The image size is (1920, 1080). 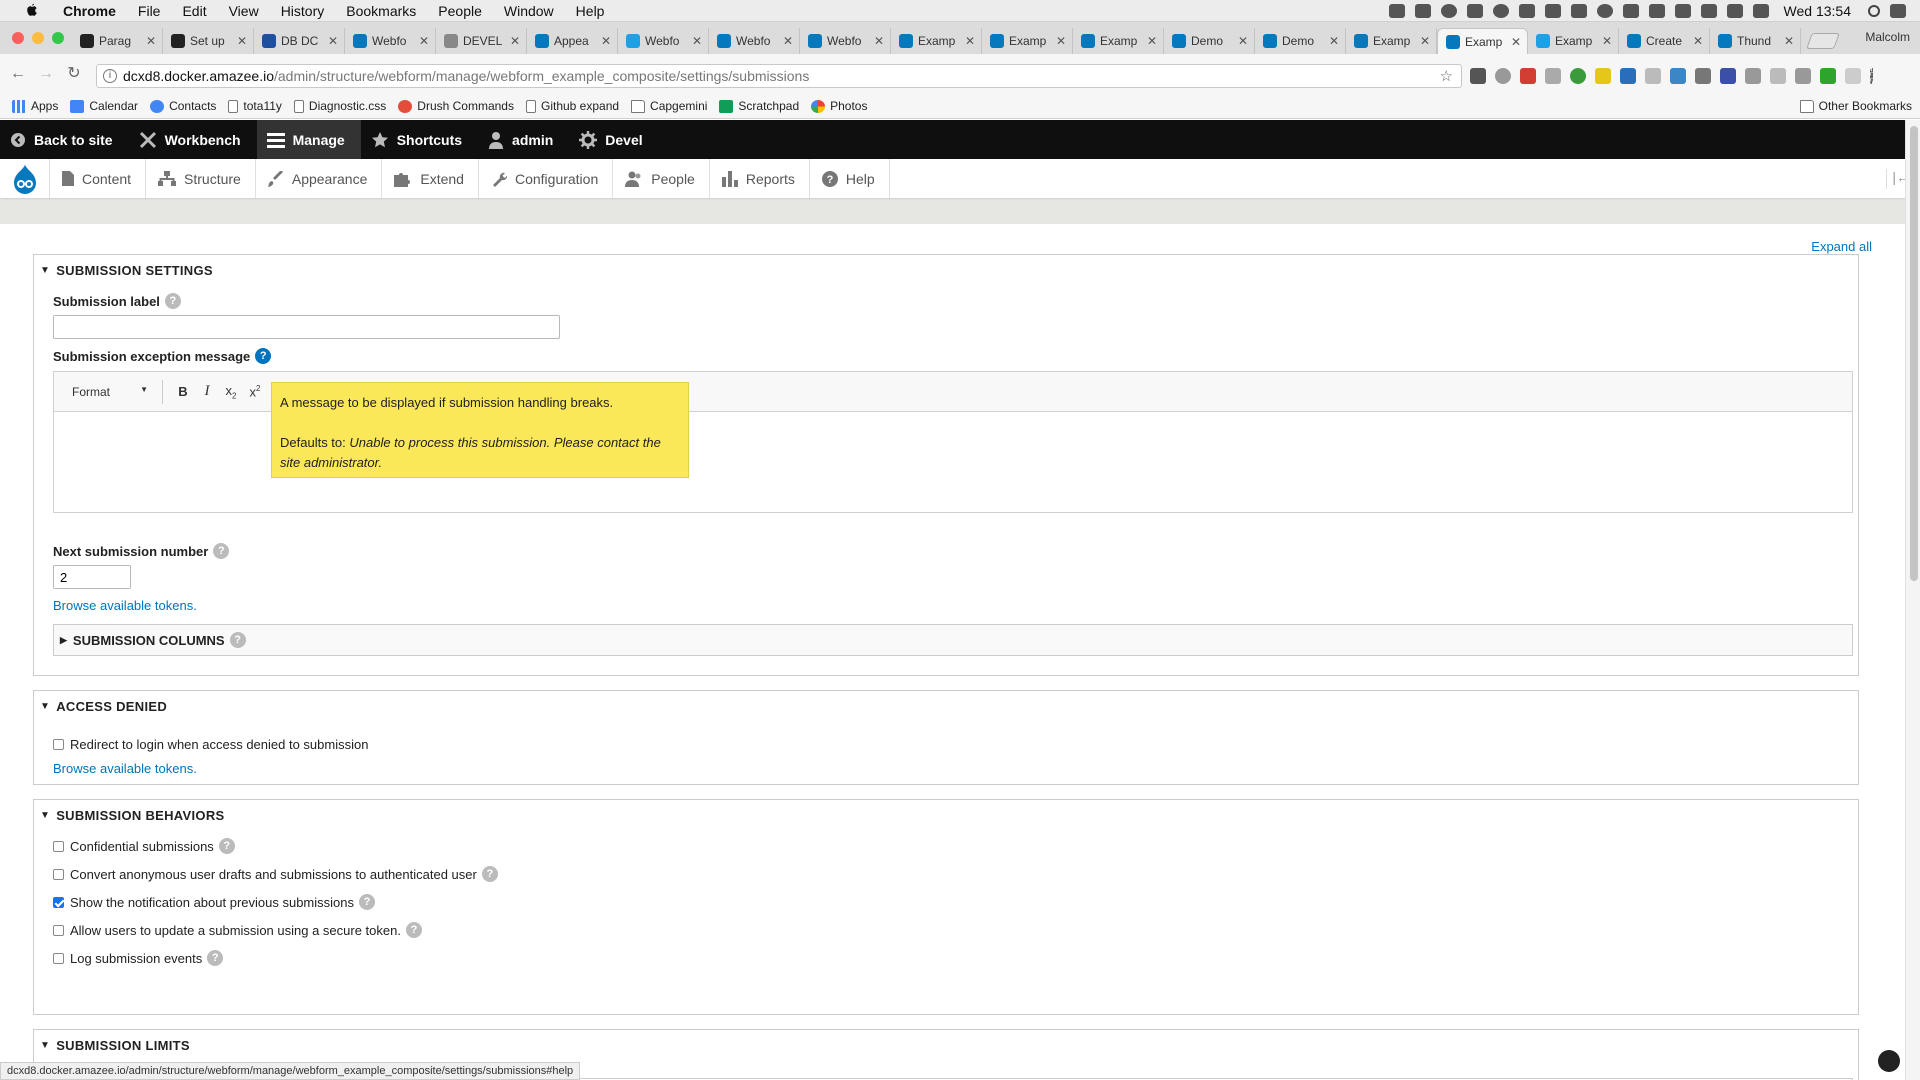 What do you see at coordinates (339, 106) in the screenshot?
I see `bookmark-diagnostic-css: Diagnostic.css` at bounding box center [339, 106].